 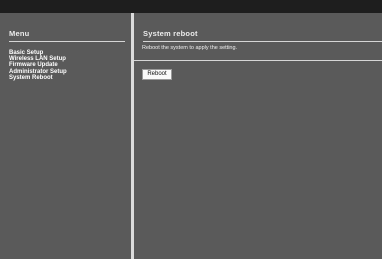 What do you see at coordinates (19, 33) in the screenshot?
I see `sidebar-title: Menu` at bounding box center [19, 33].